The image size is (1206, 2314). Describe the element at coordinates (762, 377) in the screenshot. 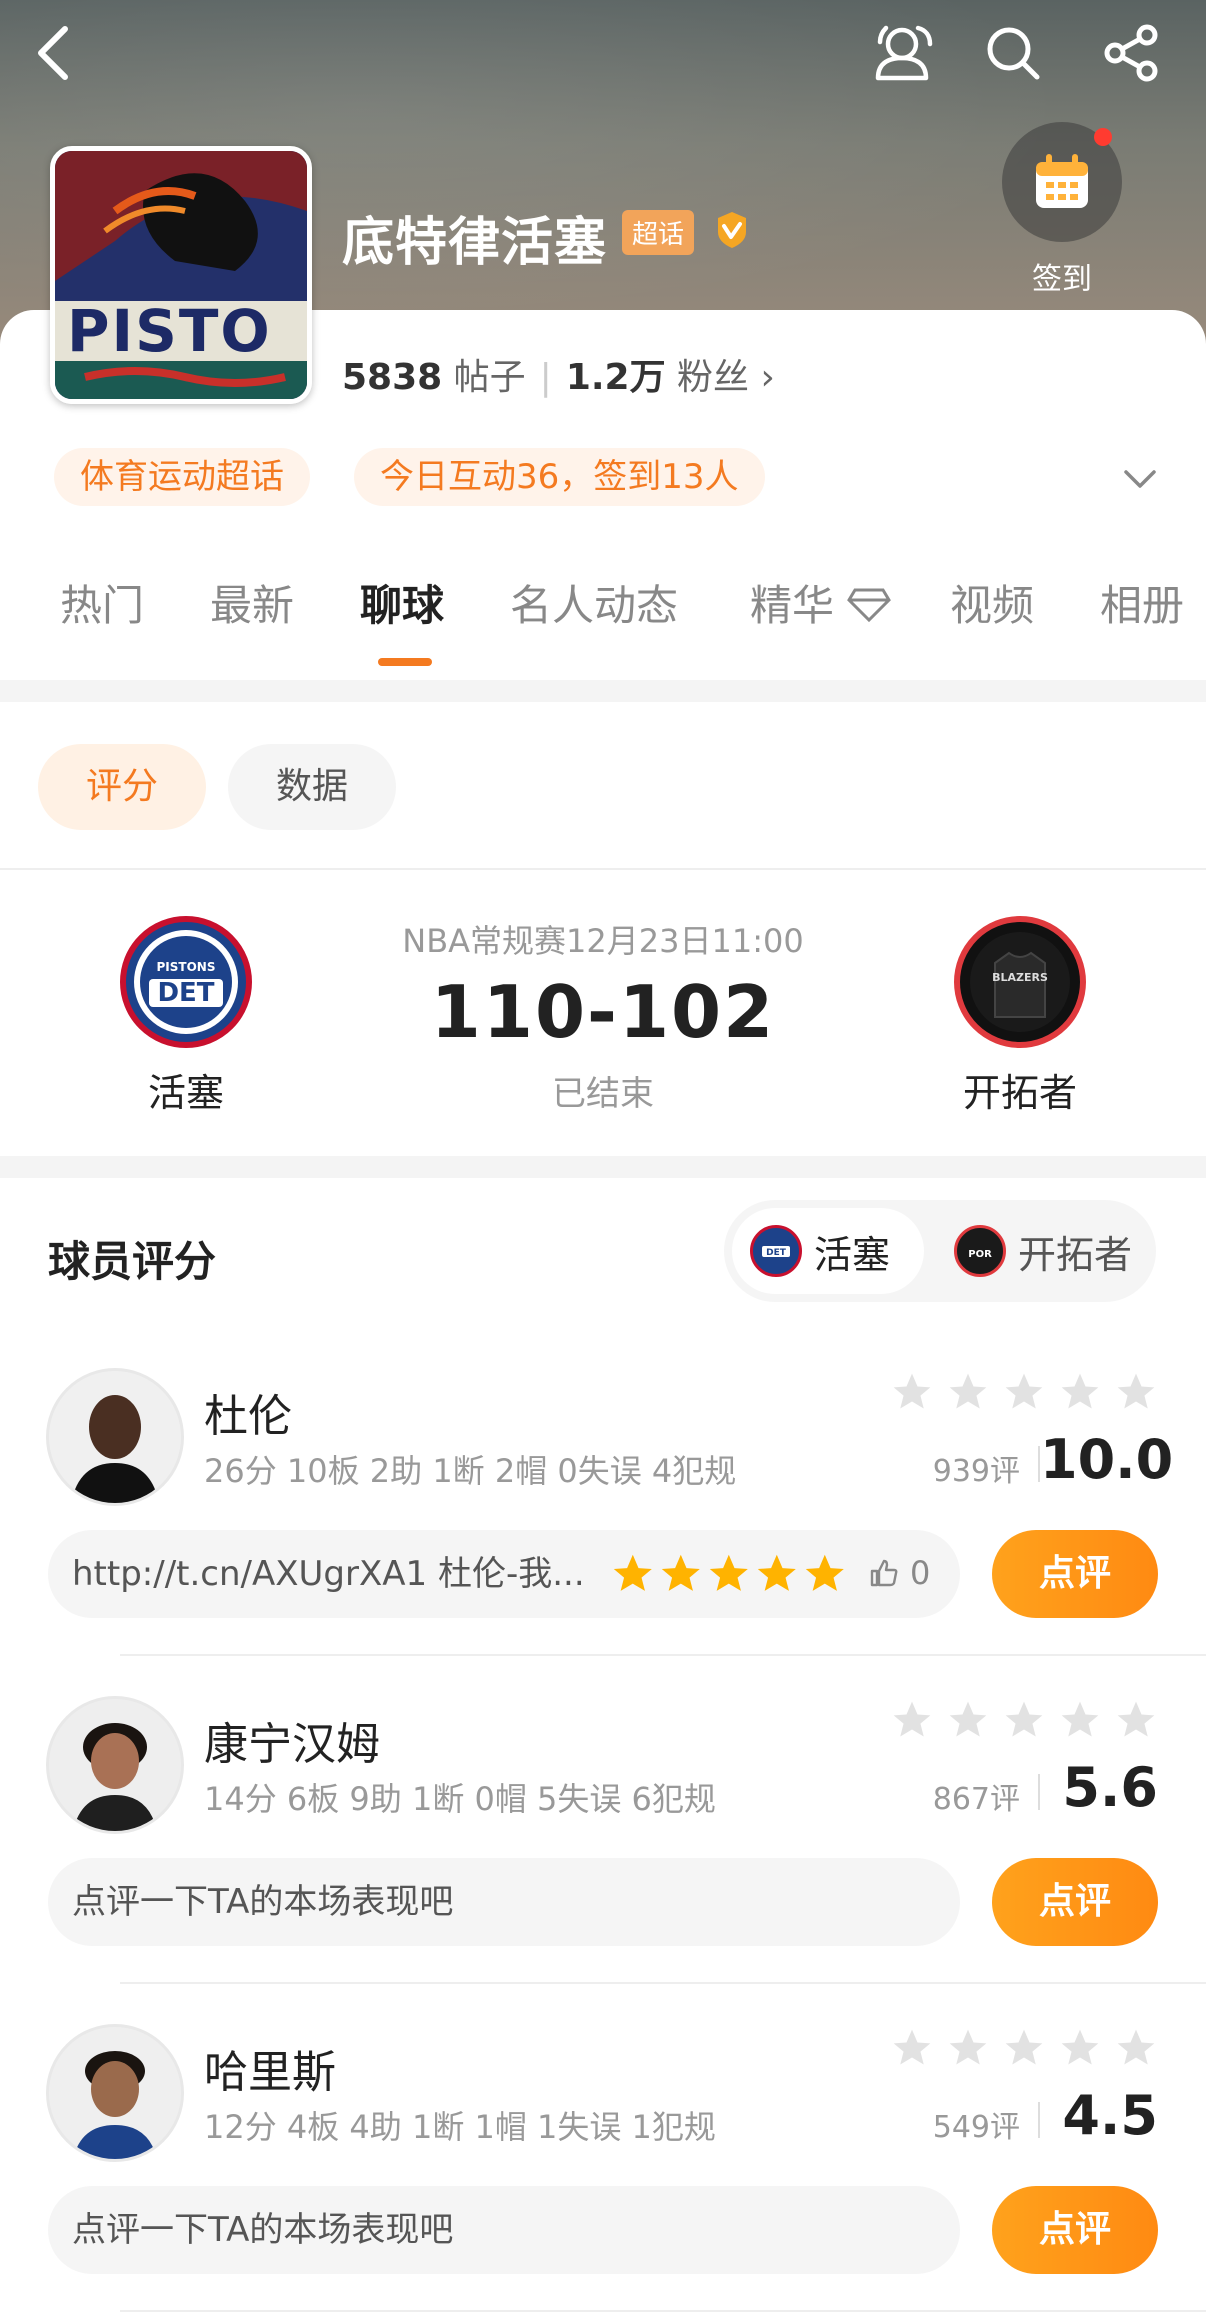

I see `chevron-right-icon: ›` at that location.